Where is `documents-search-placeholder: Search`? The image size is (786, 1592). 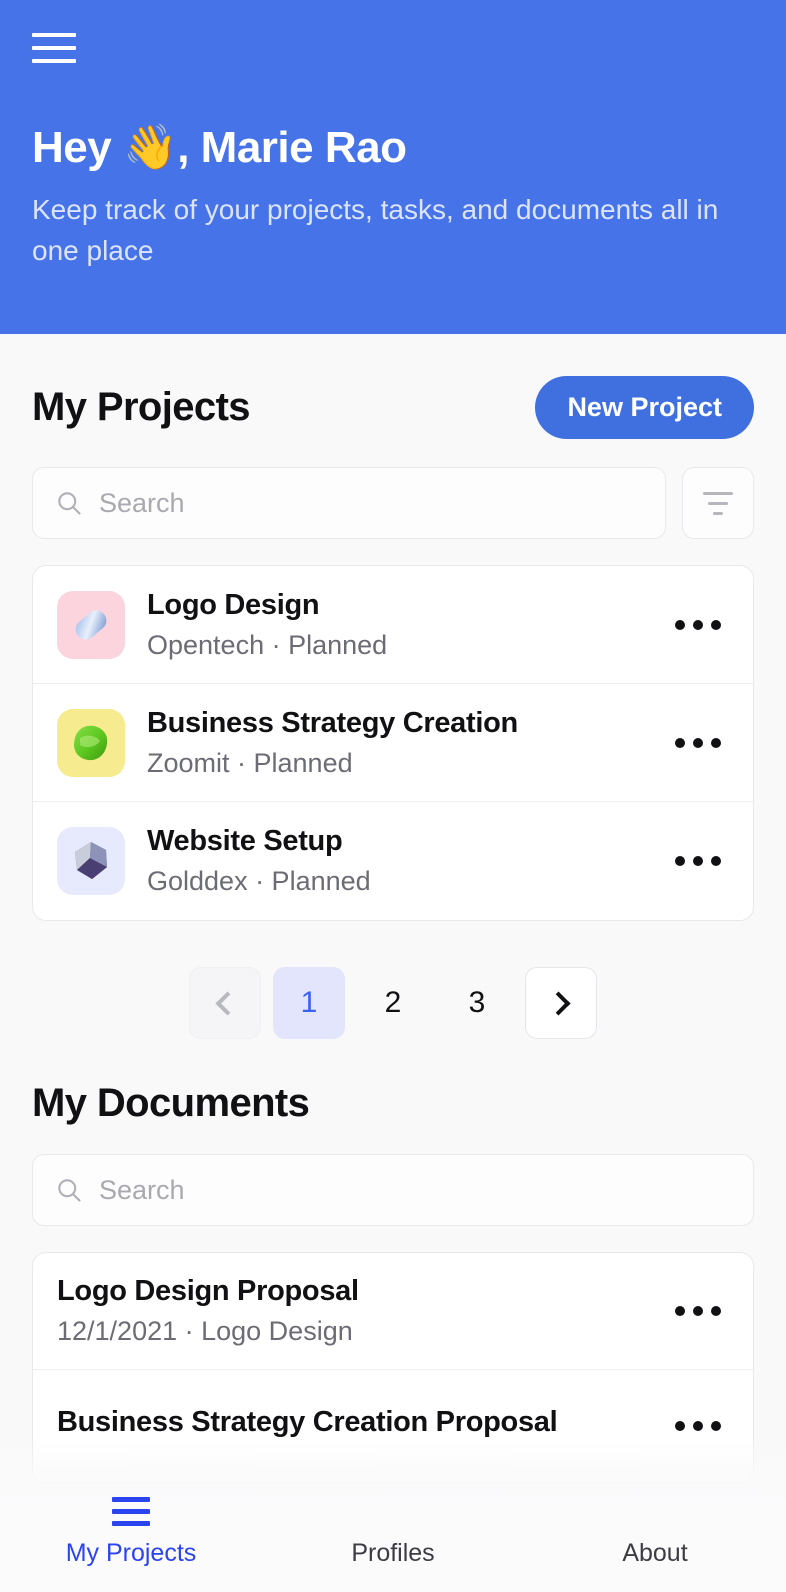
documents-search-placeholder: Search is located at coordinates (142, 1189).